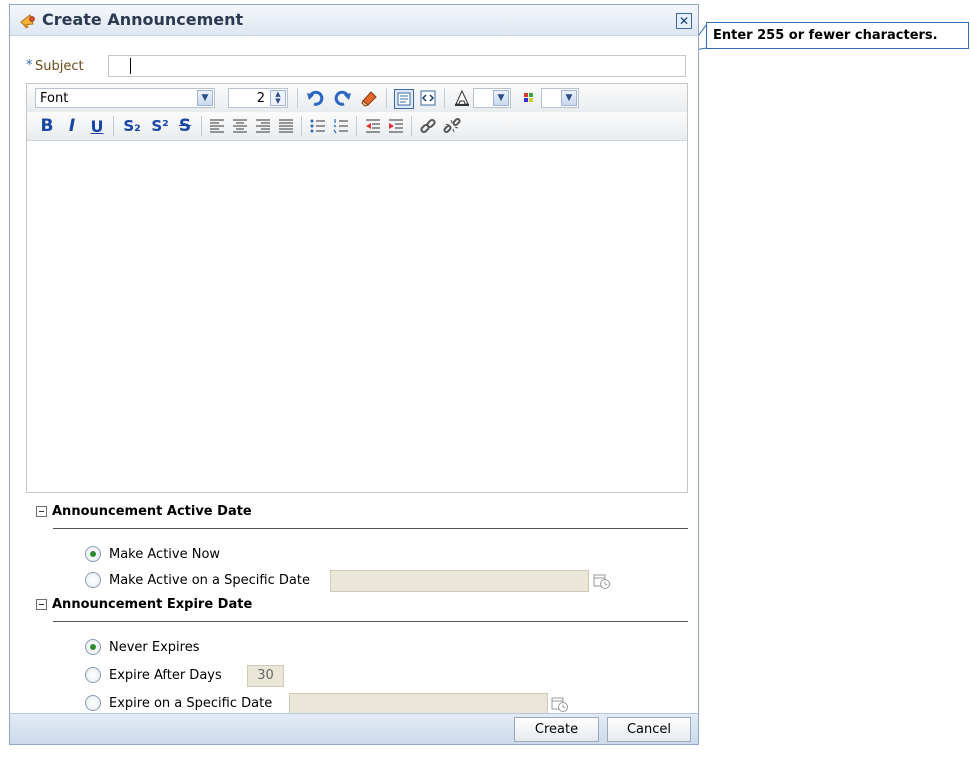 Image resolution: width=971 pixels, height=771 pixels. Describe the element at coordinates (160, 126) in the screenshot. I see `superscript-icon: S²` at that location.